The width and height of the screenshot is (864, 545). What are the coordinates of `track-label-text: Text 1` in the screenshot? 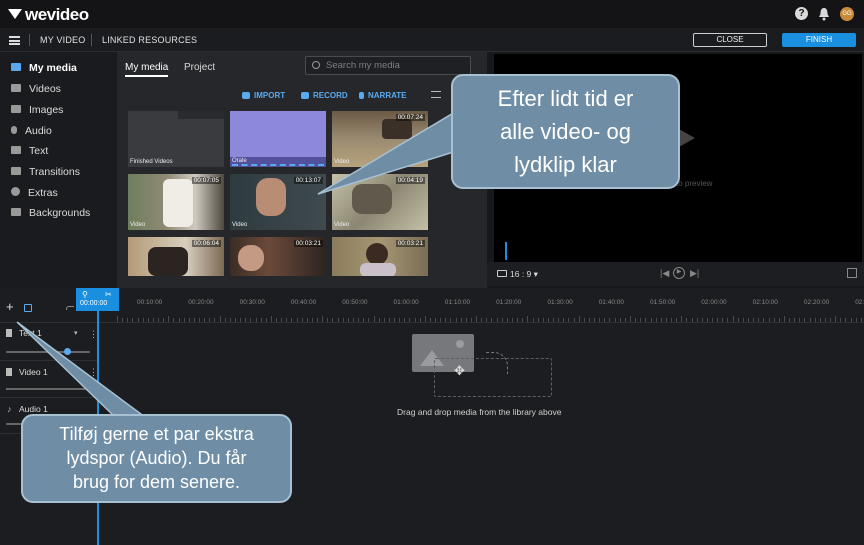 It's located at (30, 333).